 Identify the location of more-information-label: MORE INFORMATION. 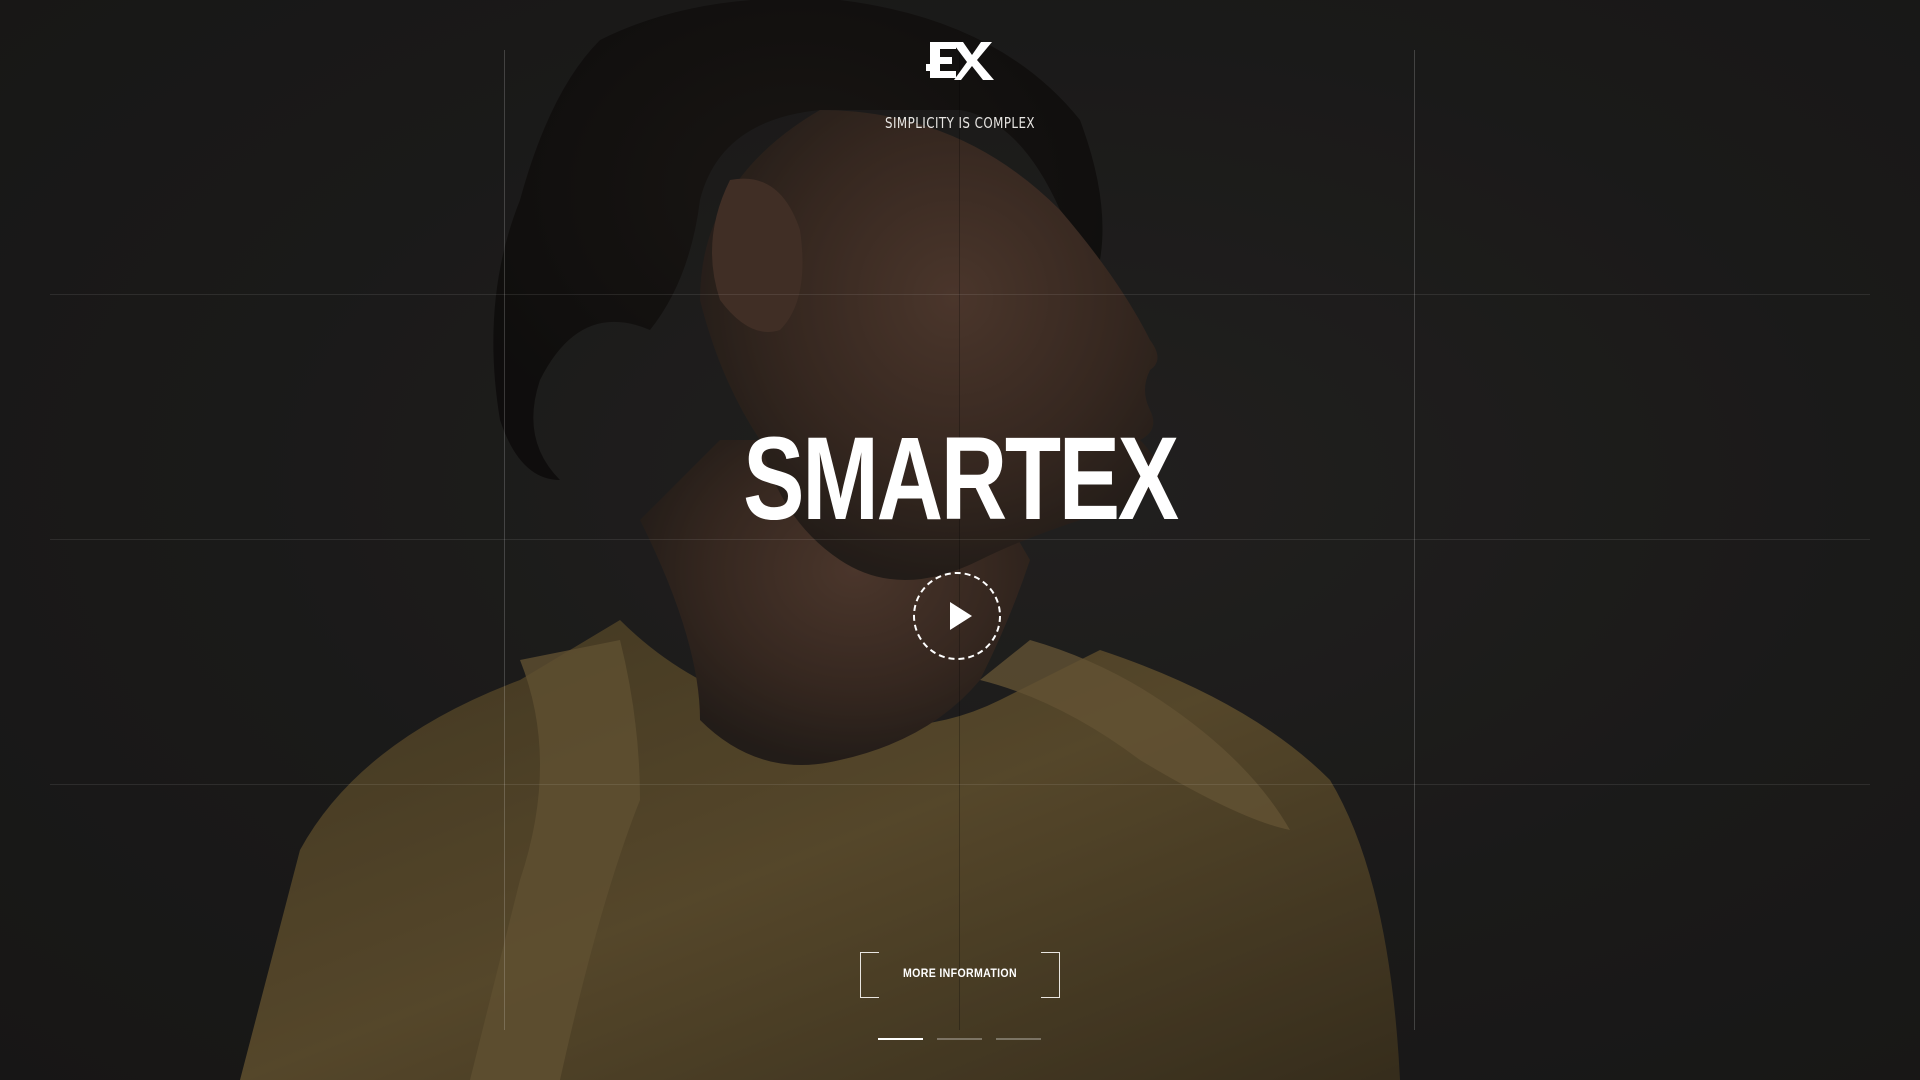
(960, 973).